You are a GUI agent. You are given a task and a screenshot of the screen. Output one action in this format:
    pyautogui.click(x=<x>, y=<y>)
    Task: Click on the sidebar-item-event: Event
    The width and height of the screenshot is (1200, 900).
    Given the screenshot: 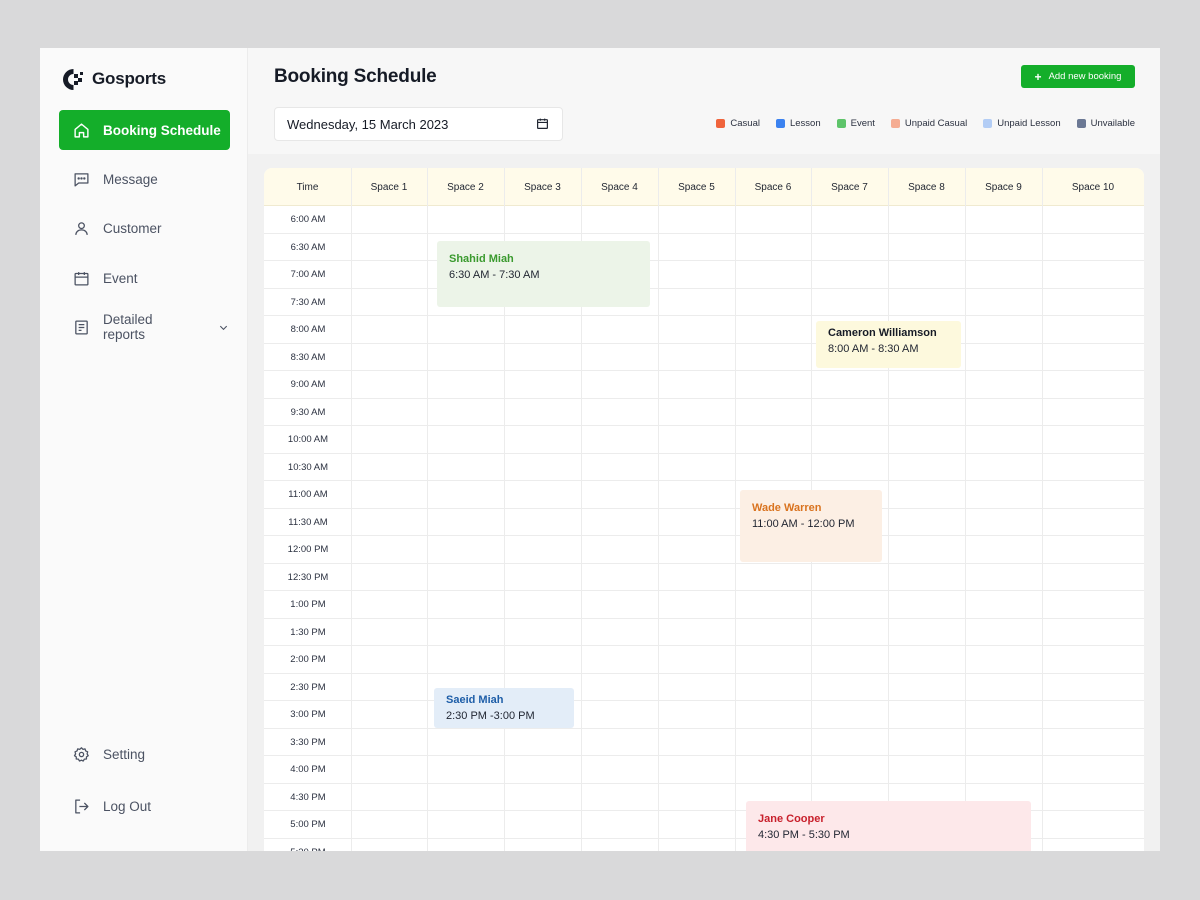 What is the action you would take?
    pyautogui.click(x=144, y=278)
    